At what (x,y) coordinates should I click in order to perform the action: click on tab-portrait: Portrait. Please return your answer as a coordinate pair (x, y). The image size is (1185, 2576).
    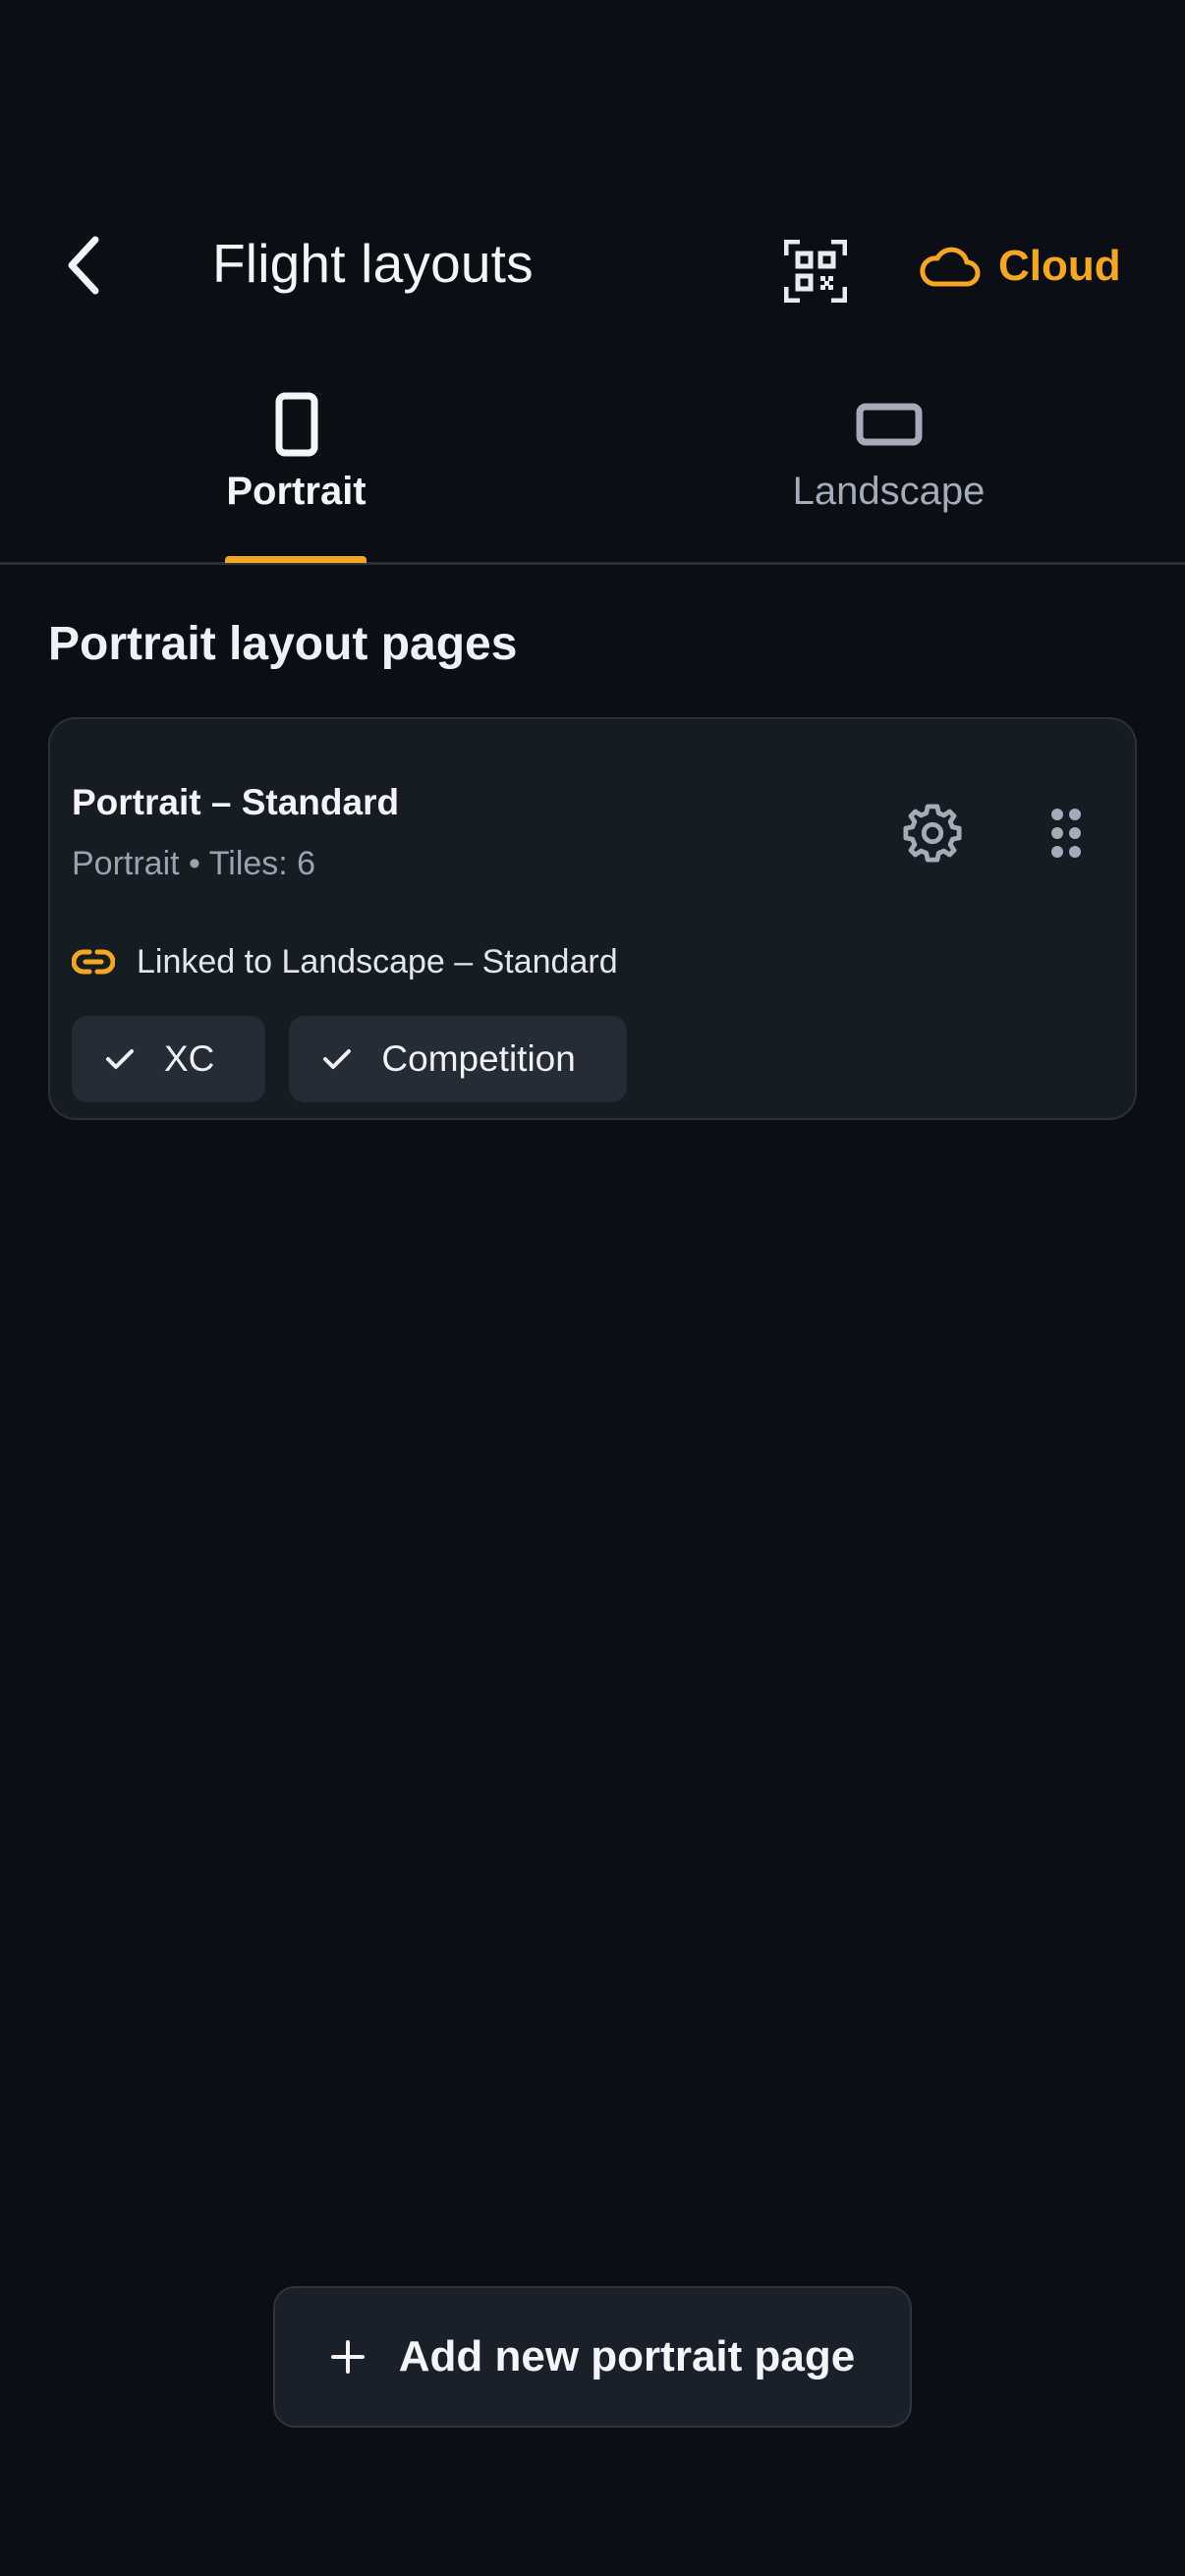
    Looking at the image, I should click on (296, 472).